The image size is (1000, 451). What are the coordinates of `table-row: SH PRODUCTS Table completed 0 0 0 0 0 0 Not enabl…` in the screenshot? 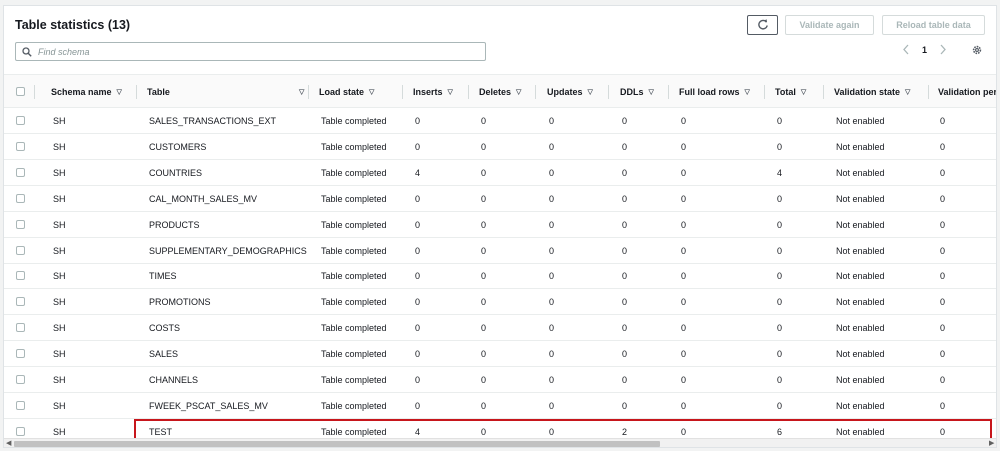 It's located at (500, 225).